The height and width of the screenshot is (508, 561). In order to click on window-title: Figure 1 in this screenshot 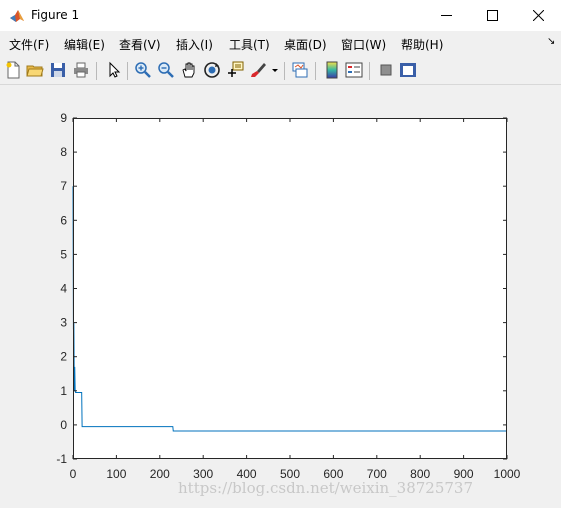, I will do `click(55, 15)`.